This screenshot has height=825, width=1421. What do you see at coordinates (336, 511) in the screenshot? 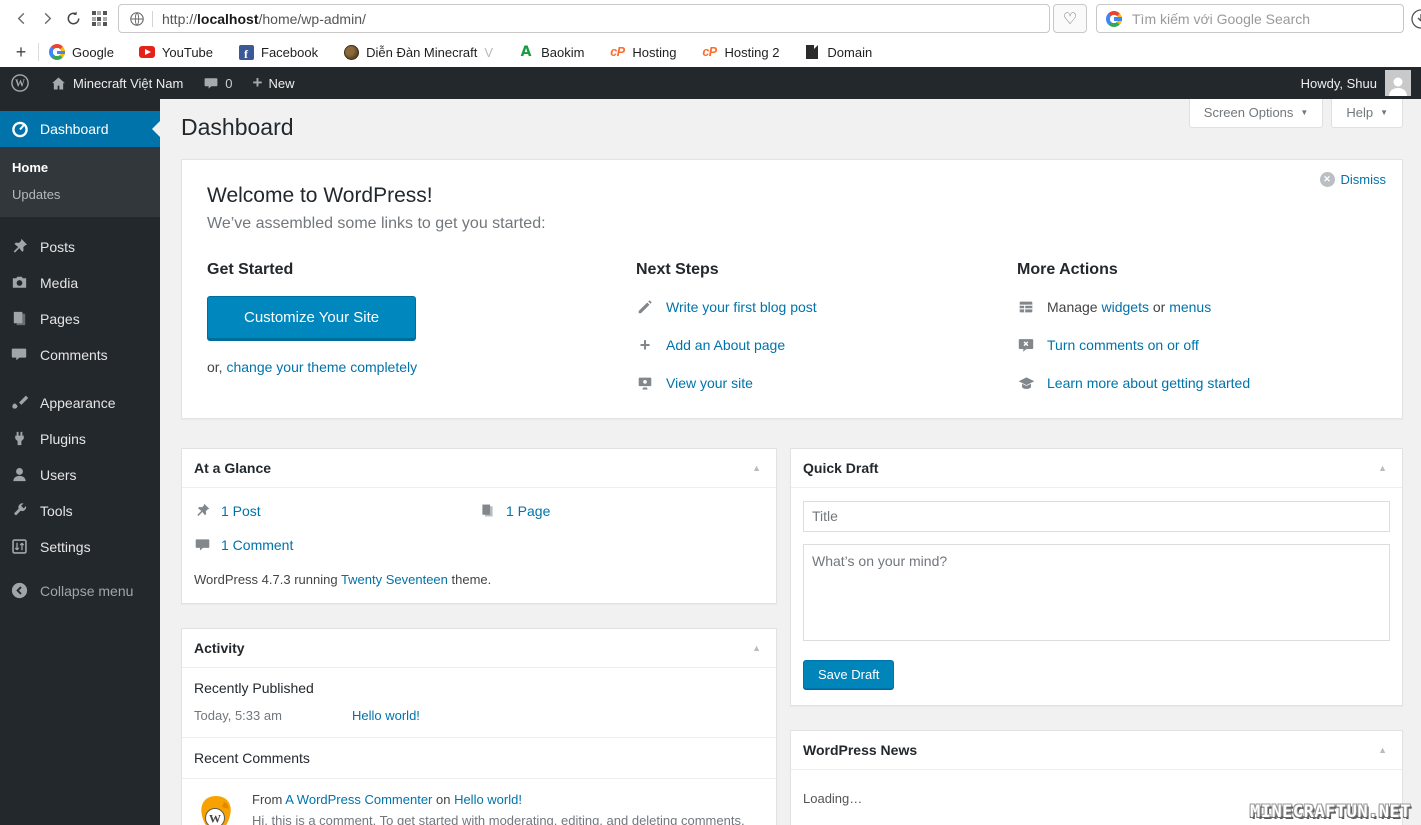
I see `glance-posts: 1 Post` at bounding box center [336, 511].